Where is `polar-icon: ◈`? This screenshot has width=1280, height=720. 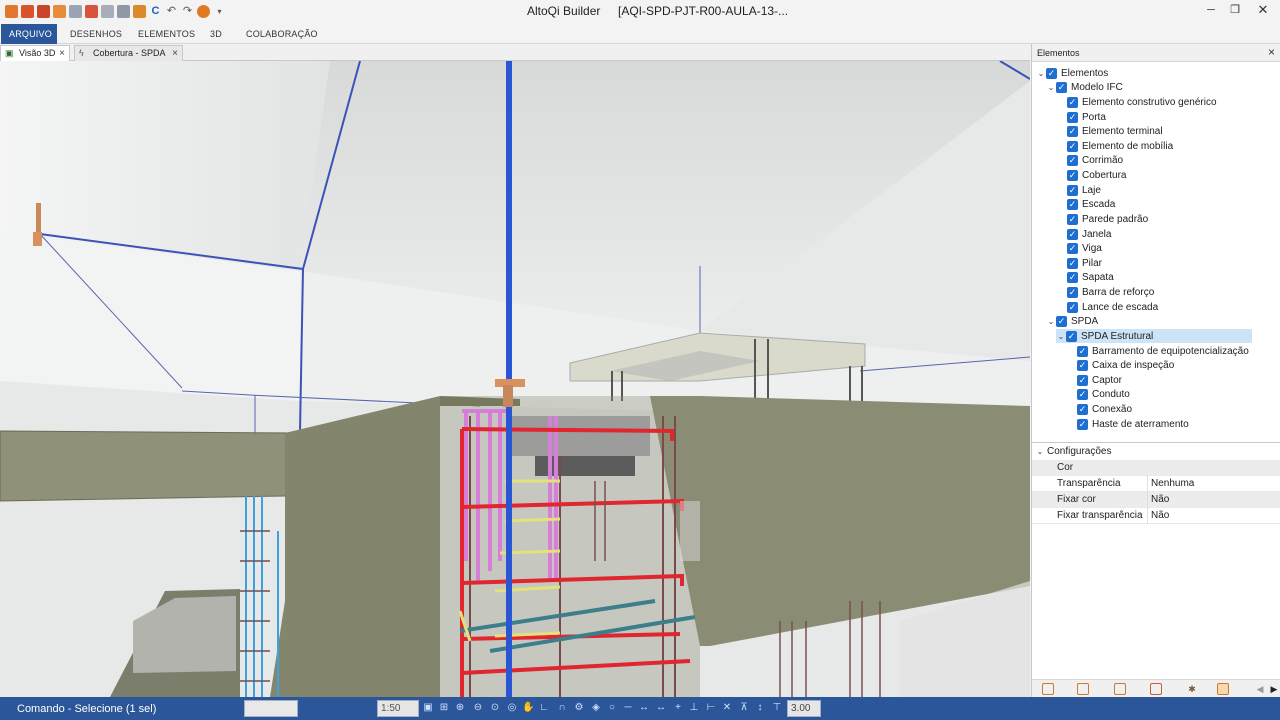 polar-icon: ◈ is located at coordinates (596, 708).